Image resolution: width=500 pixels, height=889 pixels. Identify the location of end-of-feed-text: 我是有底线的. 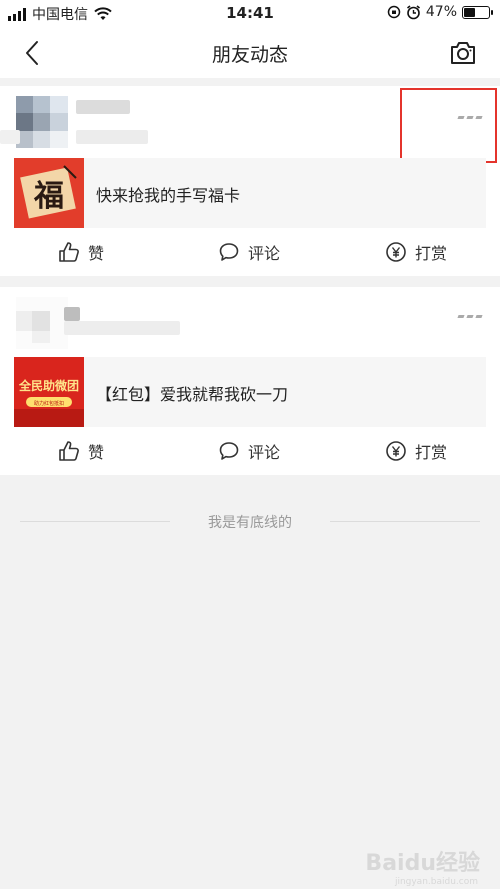
(250, 523).